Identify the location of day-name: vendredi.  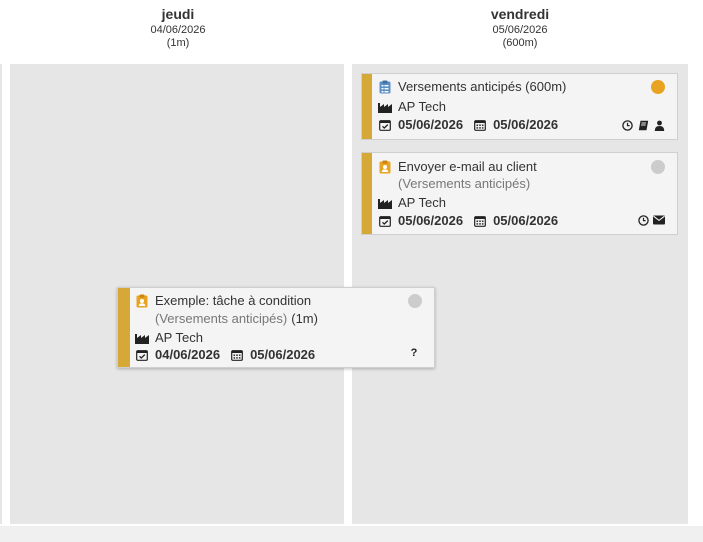
(520, 14).